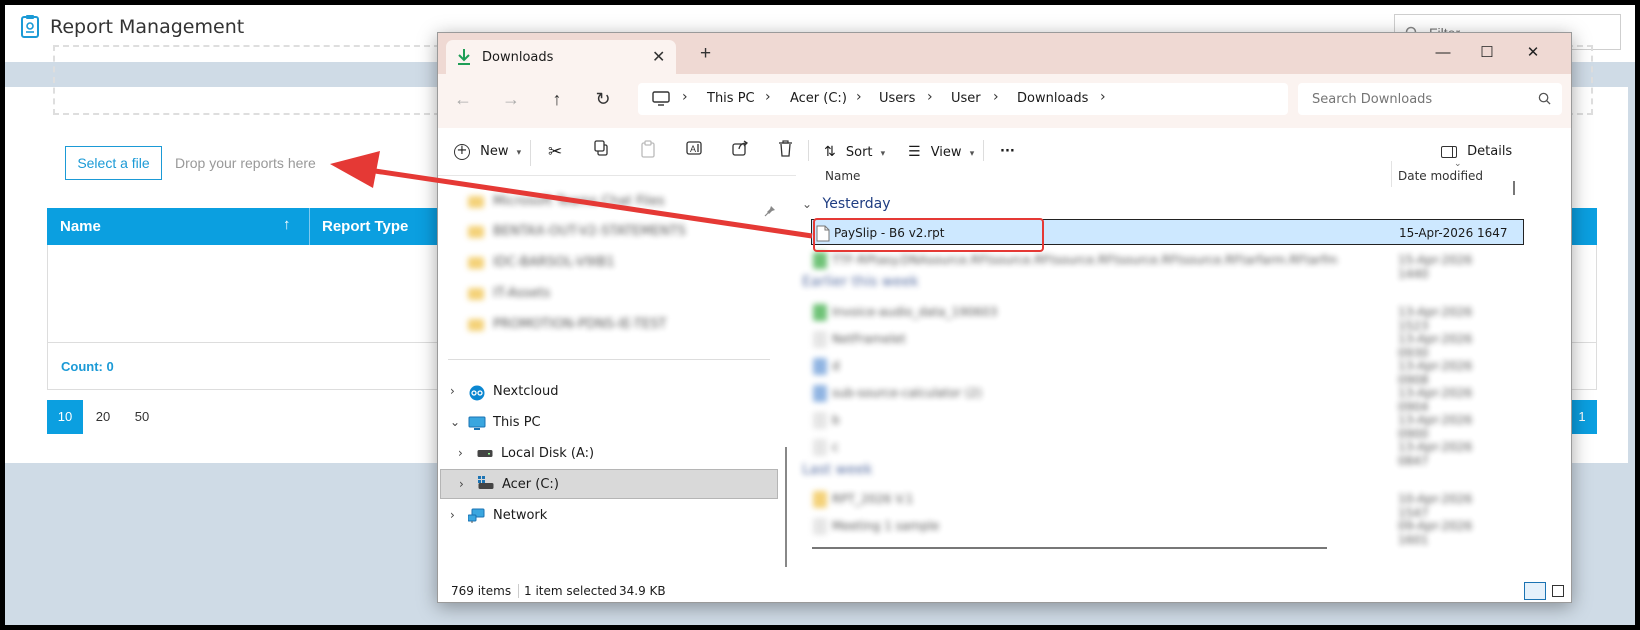  I want to click on tab-title: Downloads, so click(518, 57).